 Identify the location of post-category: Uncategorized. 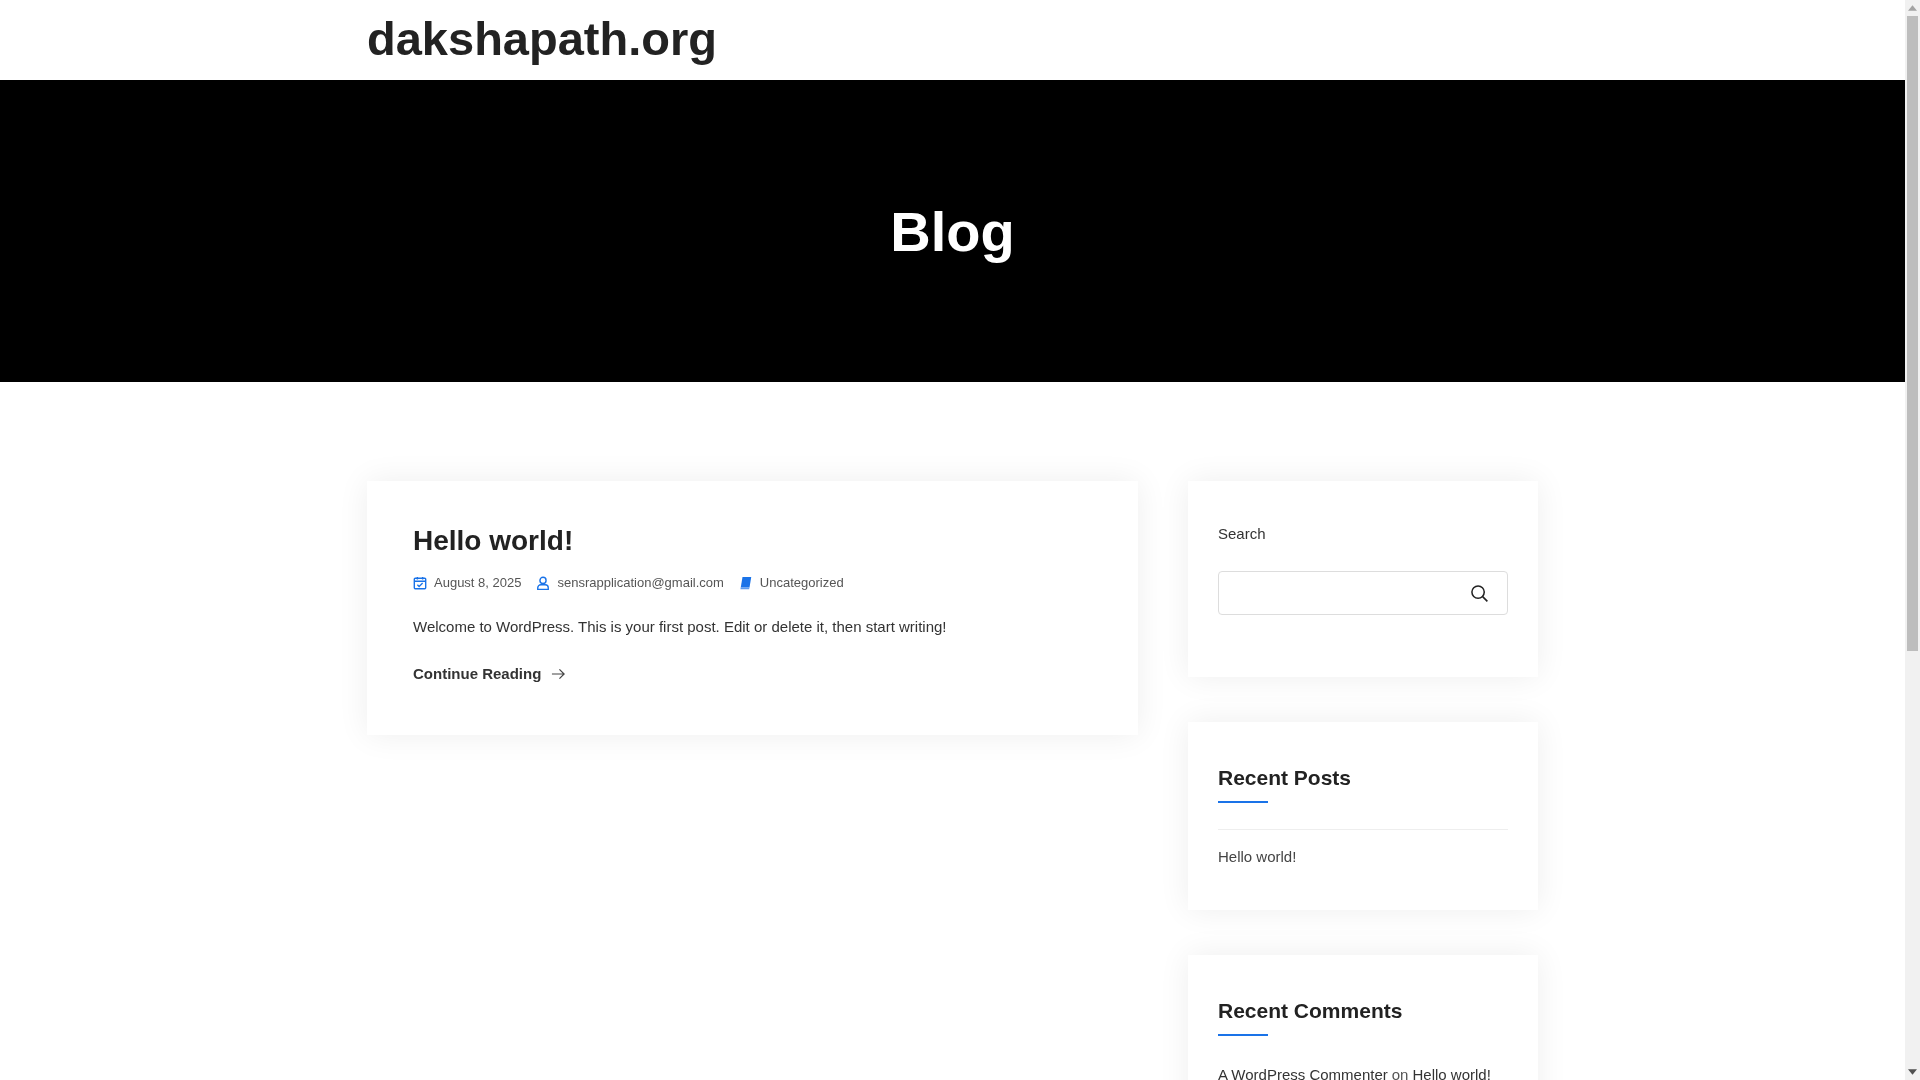
(801, 582).